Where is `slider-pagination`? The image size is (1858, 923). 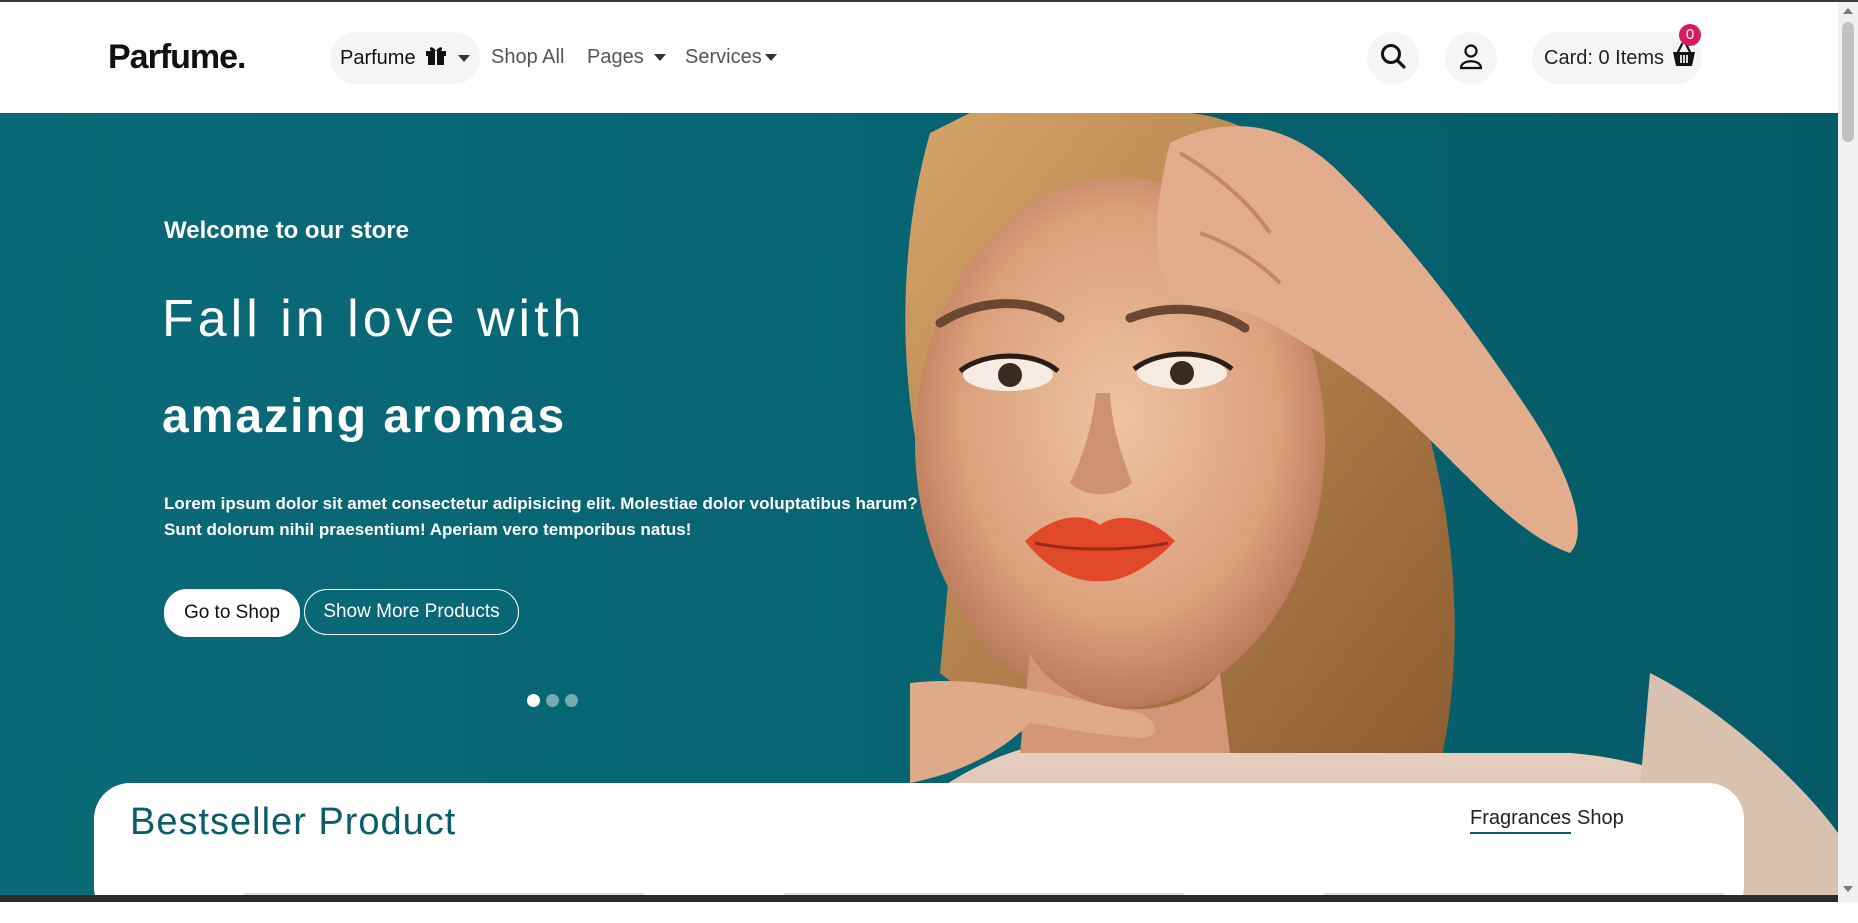
slider-pagination is located at coordinates (552, 700).